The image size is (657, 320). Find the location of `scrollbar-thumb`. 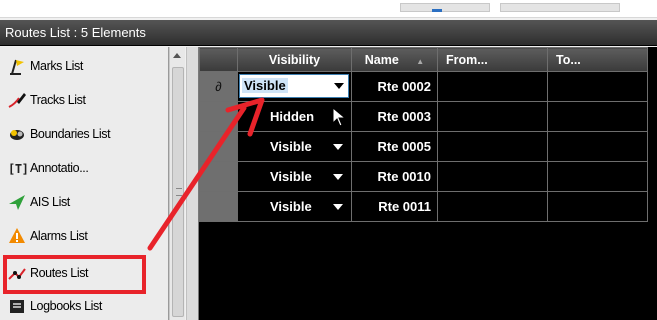

scrollbar-thumb is located at coordinates (178, 192).